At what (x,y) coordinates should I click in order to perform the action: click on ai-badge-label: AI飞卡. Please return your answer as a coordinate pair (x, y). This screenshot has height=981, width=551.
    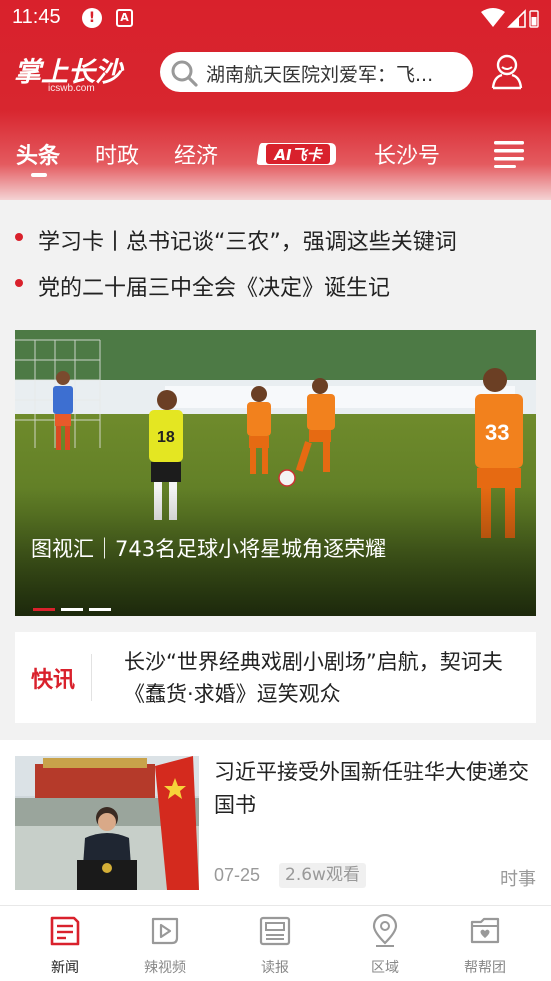
    Looking at the image, I should click on (298, 155).